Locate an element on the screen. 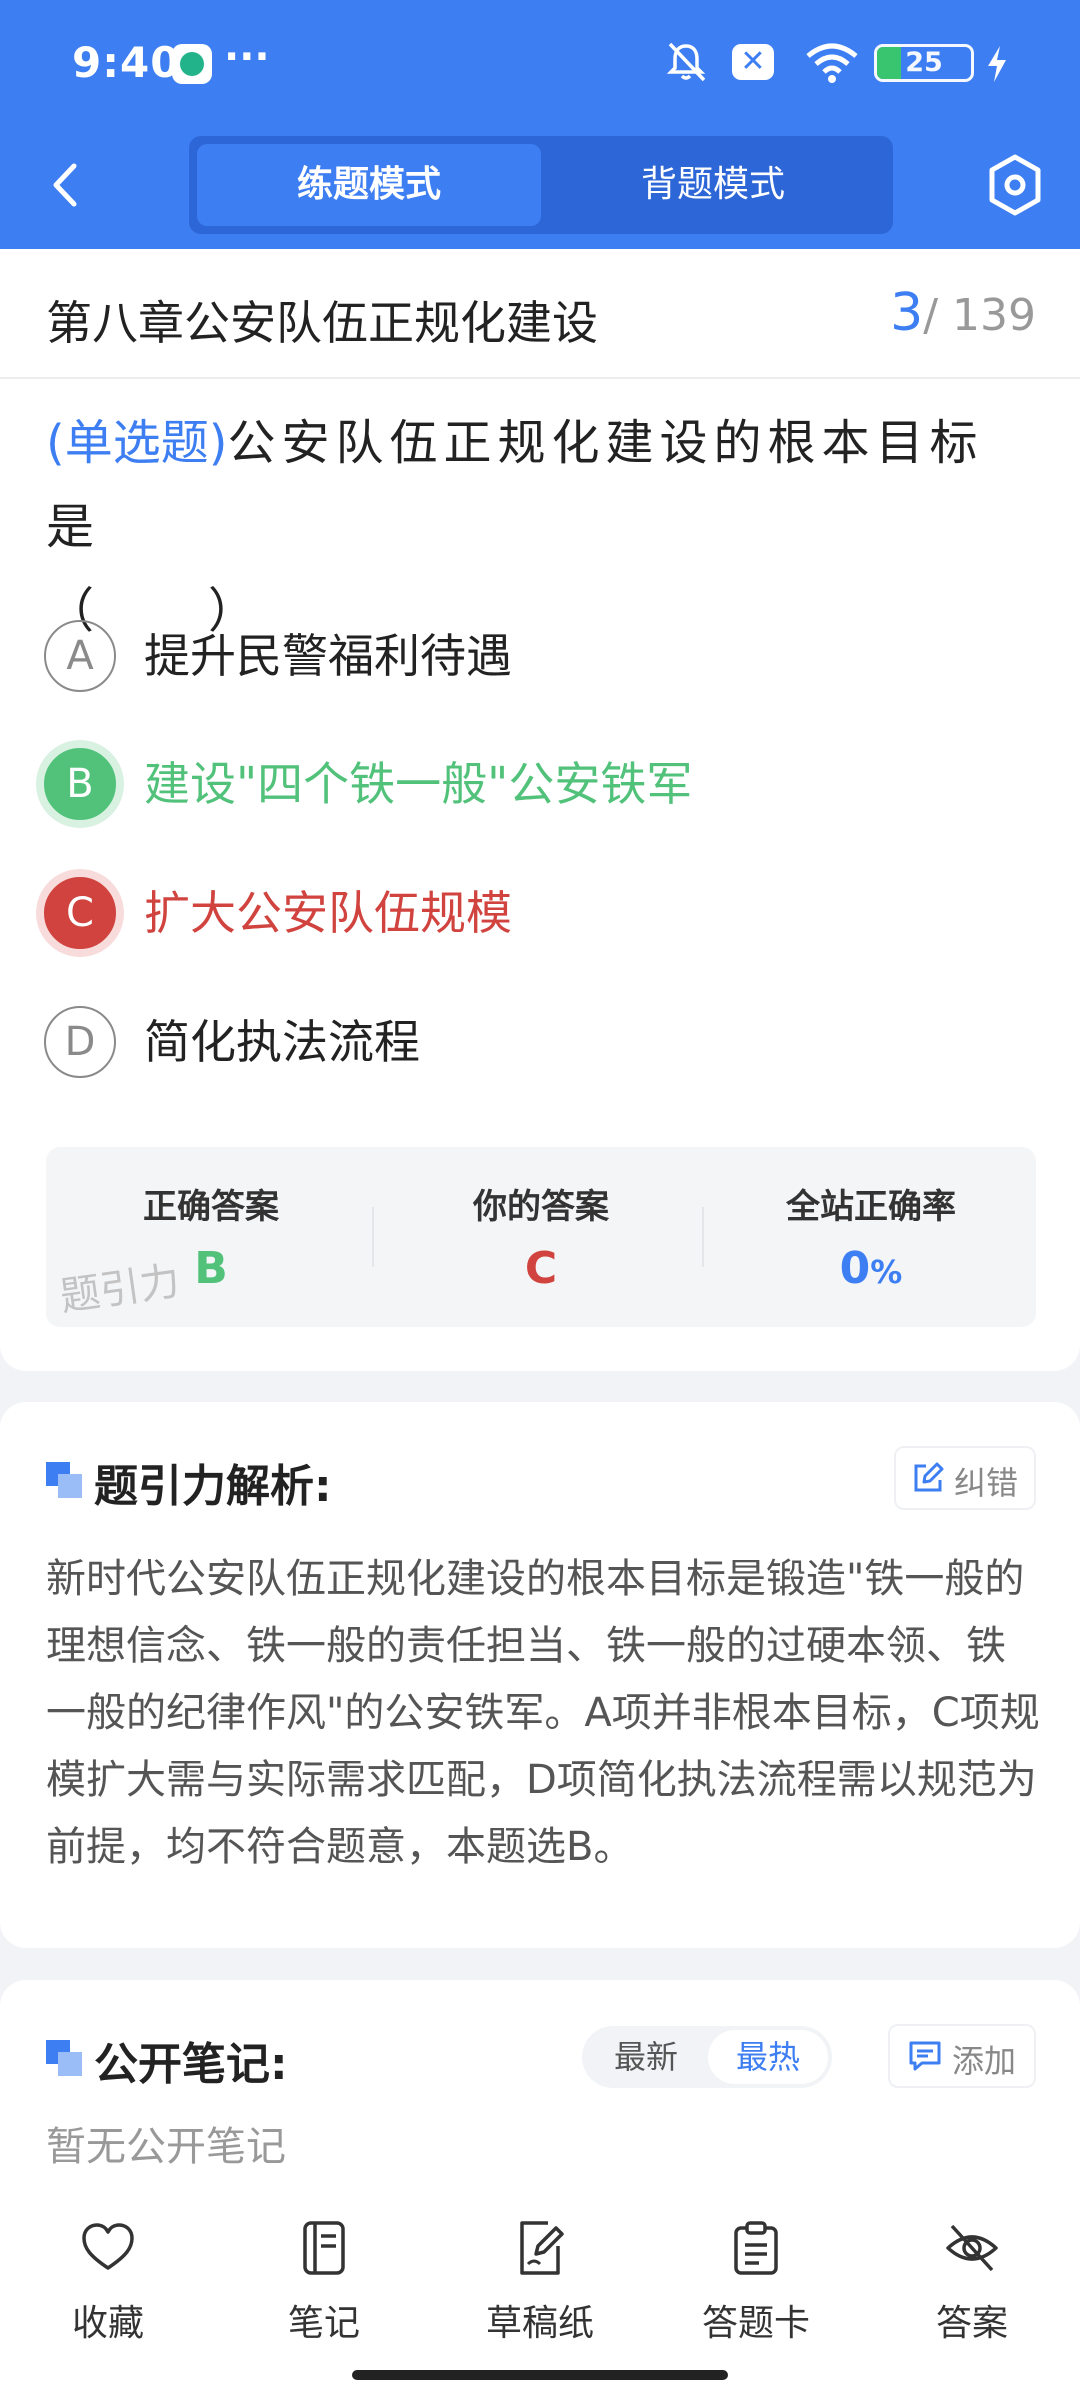 The width and height of the screenshot is (1080, 2400). your-answer-column: 你的答案 C is located at coordinates (541, 1237).